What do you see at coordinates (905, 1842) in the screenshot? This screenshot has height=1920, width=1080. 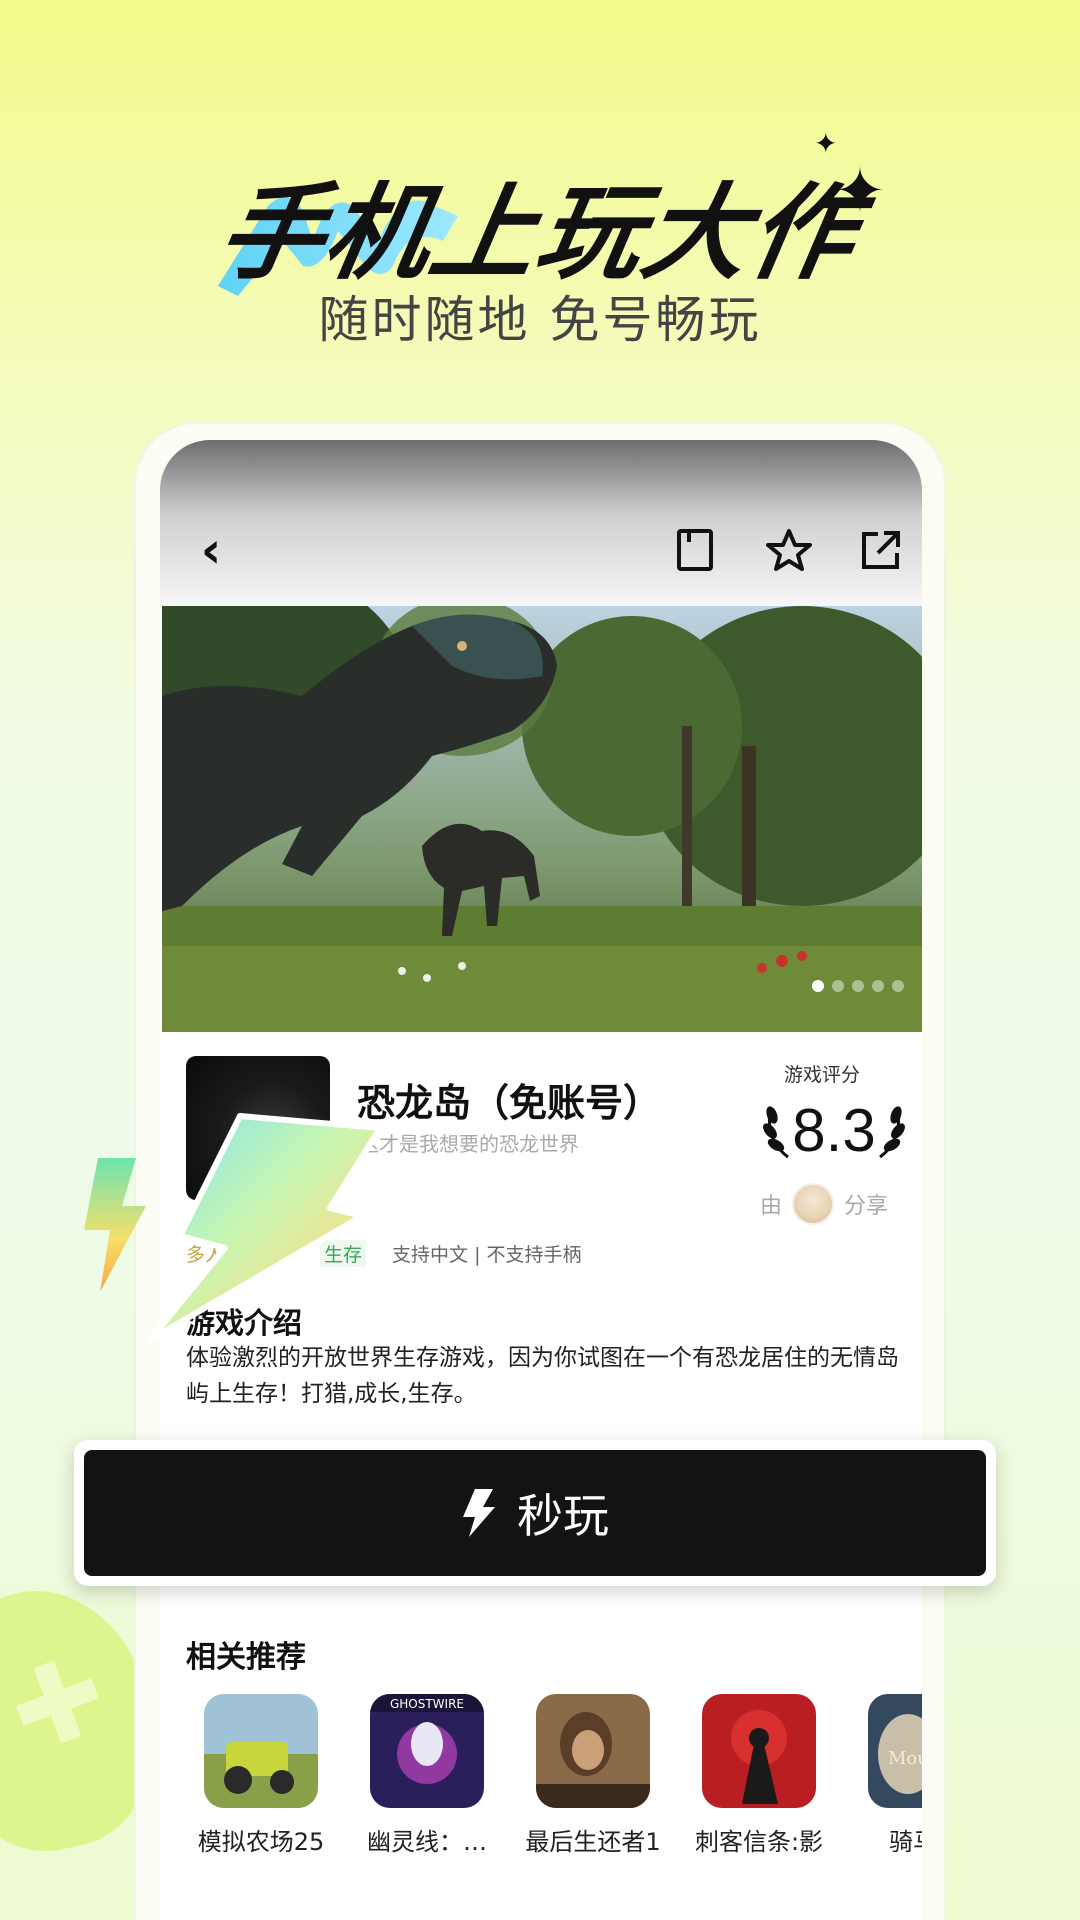 I see `related-game-name: 骑马与` at bounding box center [905, 1842].